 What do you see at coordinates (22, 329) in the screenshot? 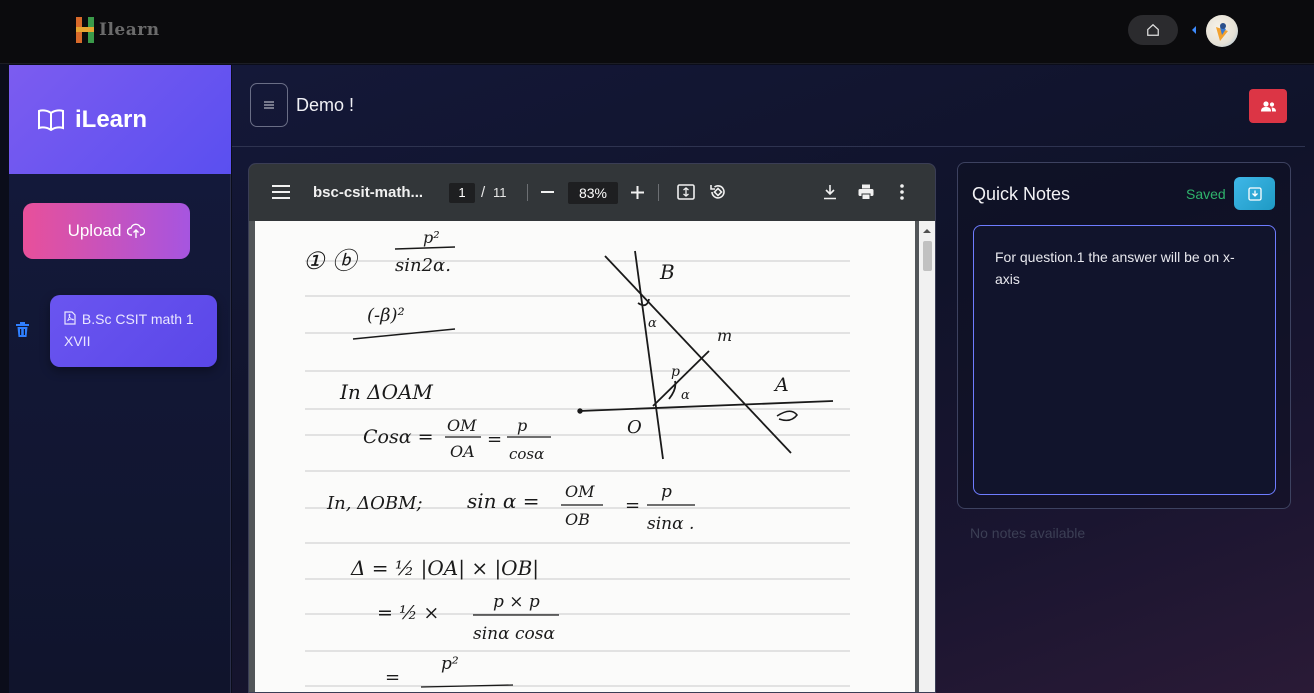
I see `trash-icon` at bounding box center [22, 329].